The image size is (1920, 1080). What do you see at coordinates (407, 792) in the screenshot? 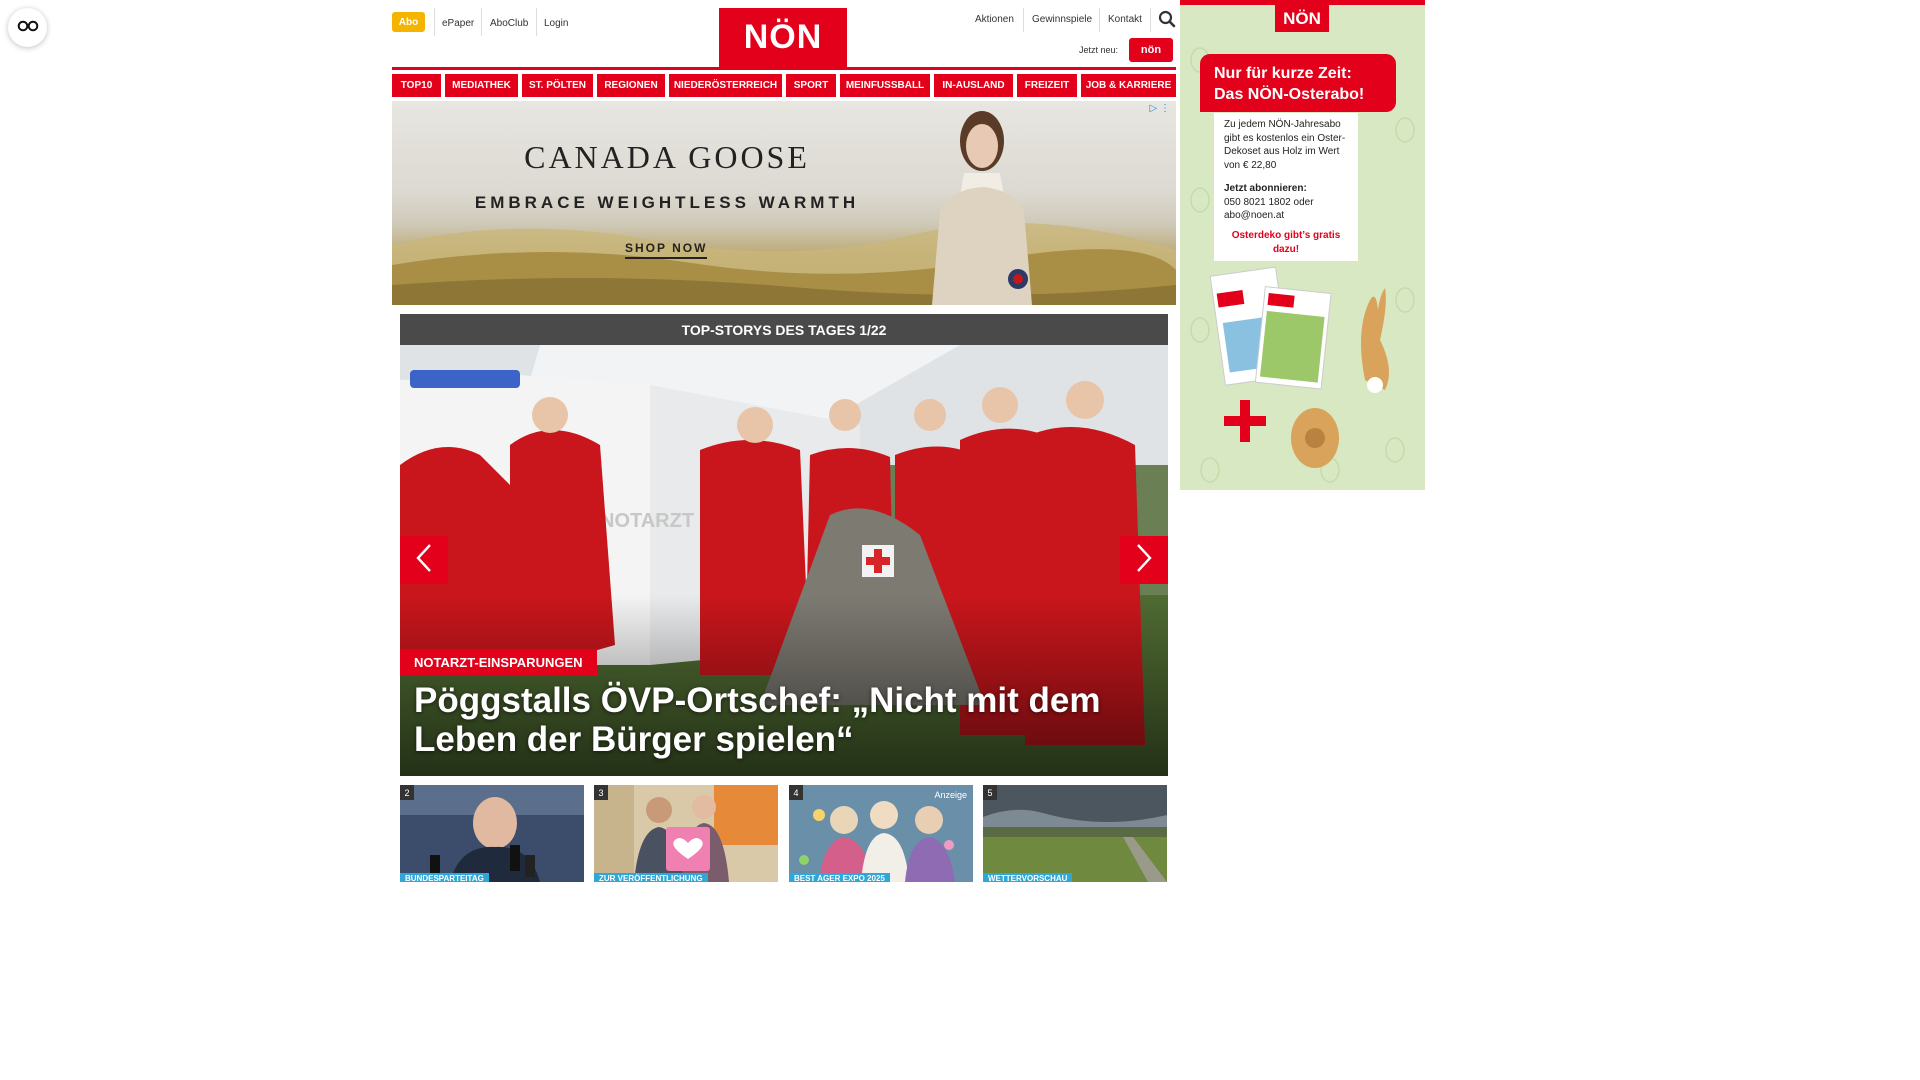
I see `thumbnail-number: 2` at bounding box center [407, 792].